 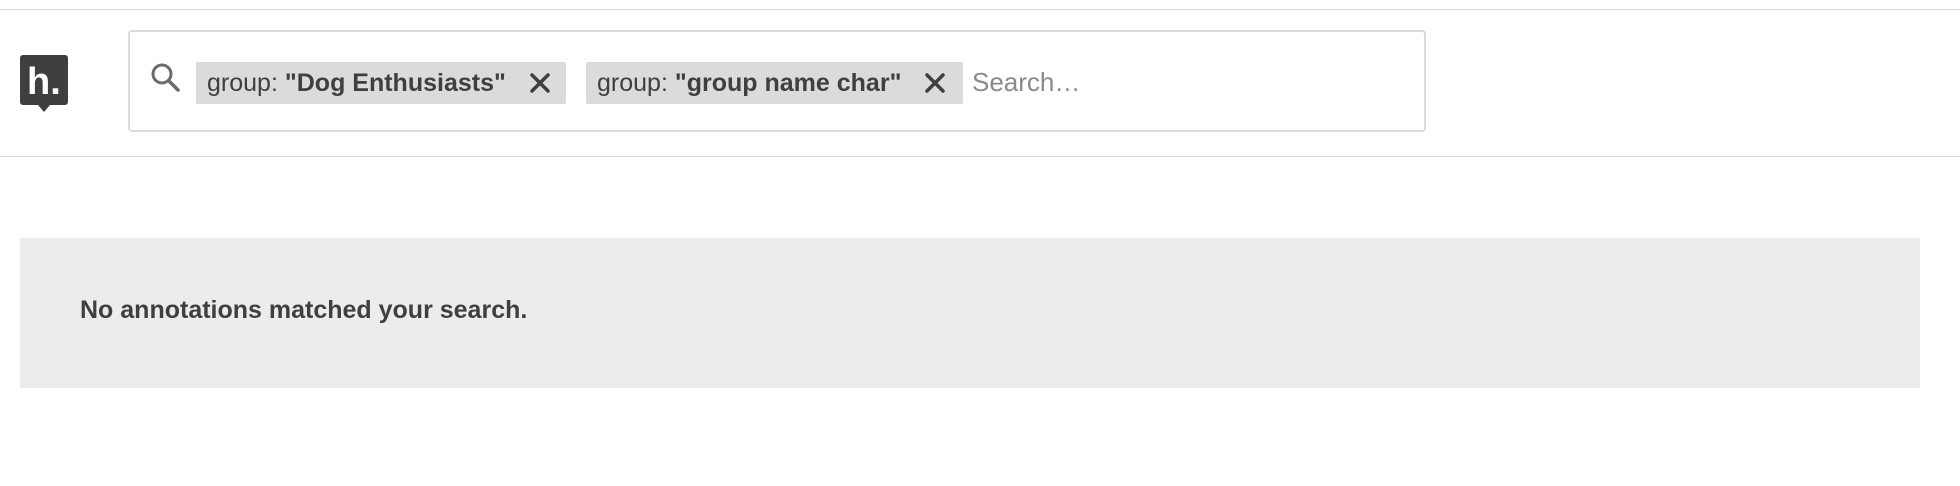 I want to click on filter-chip-group: group: "Dog Enthusiasts", so click(x=381, y=83).